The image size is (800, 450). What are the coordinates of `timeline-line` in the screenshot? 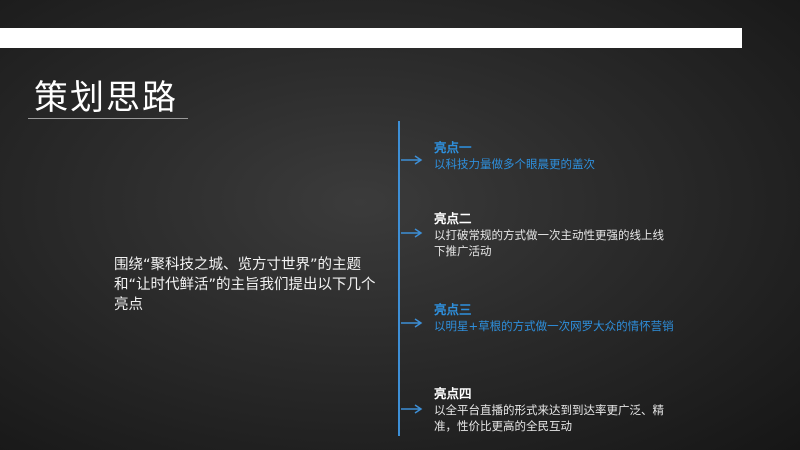 It's located at (399, 278).